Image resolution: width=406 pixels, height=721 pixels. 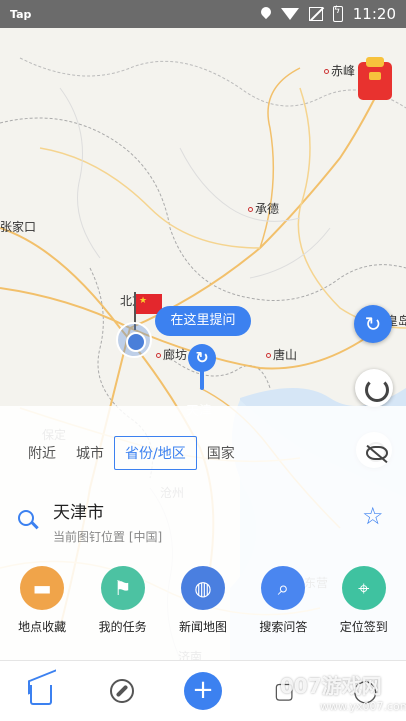 I want to click on flag-icon: ⚑, so click(x=122, y=588).